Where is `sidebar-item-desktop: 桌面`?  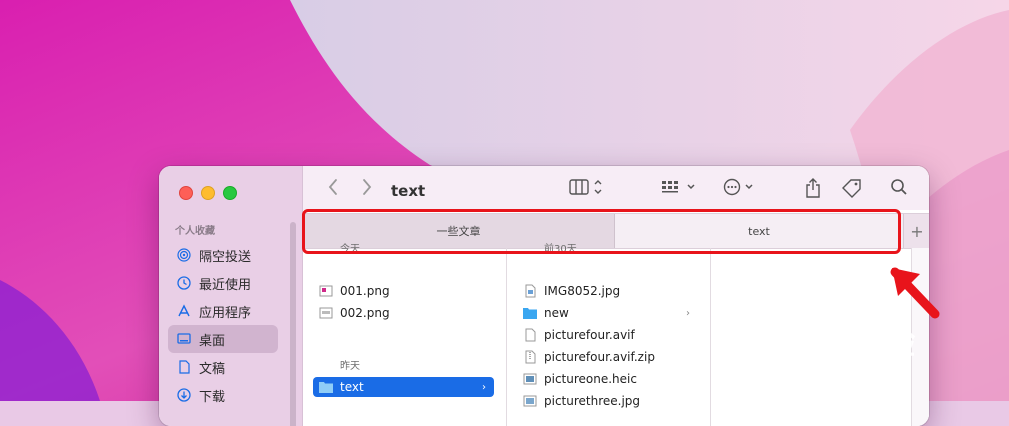 sidebar-item-desktop: 桌面 is located at coordinates (223, 339).